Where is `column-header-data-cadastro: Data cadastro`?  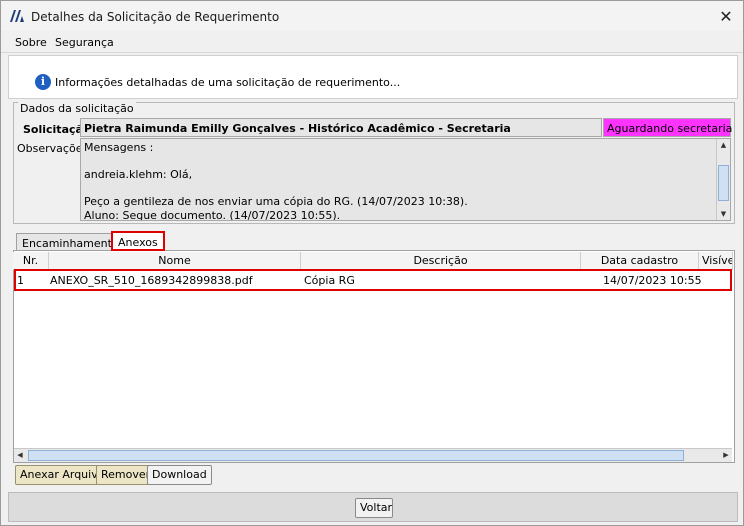 column-header-data-cadastro: Data cadastro is located at coordinates (640, 261).